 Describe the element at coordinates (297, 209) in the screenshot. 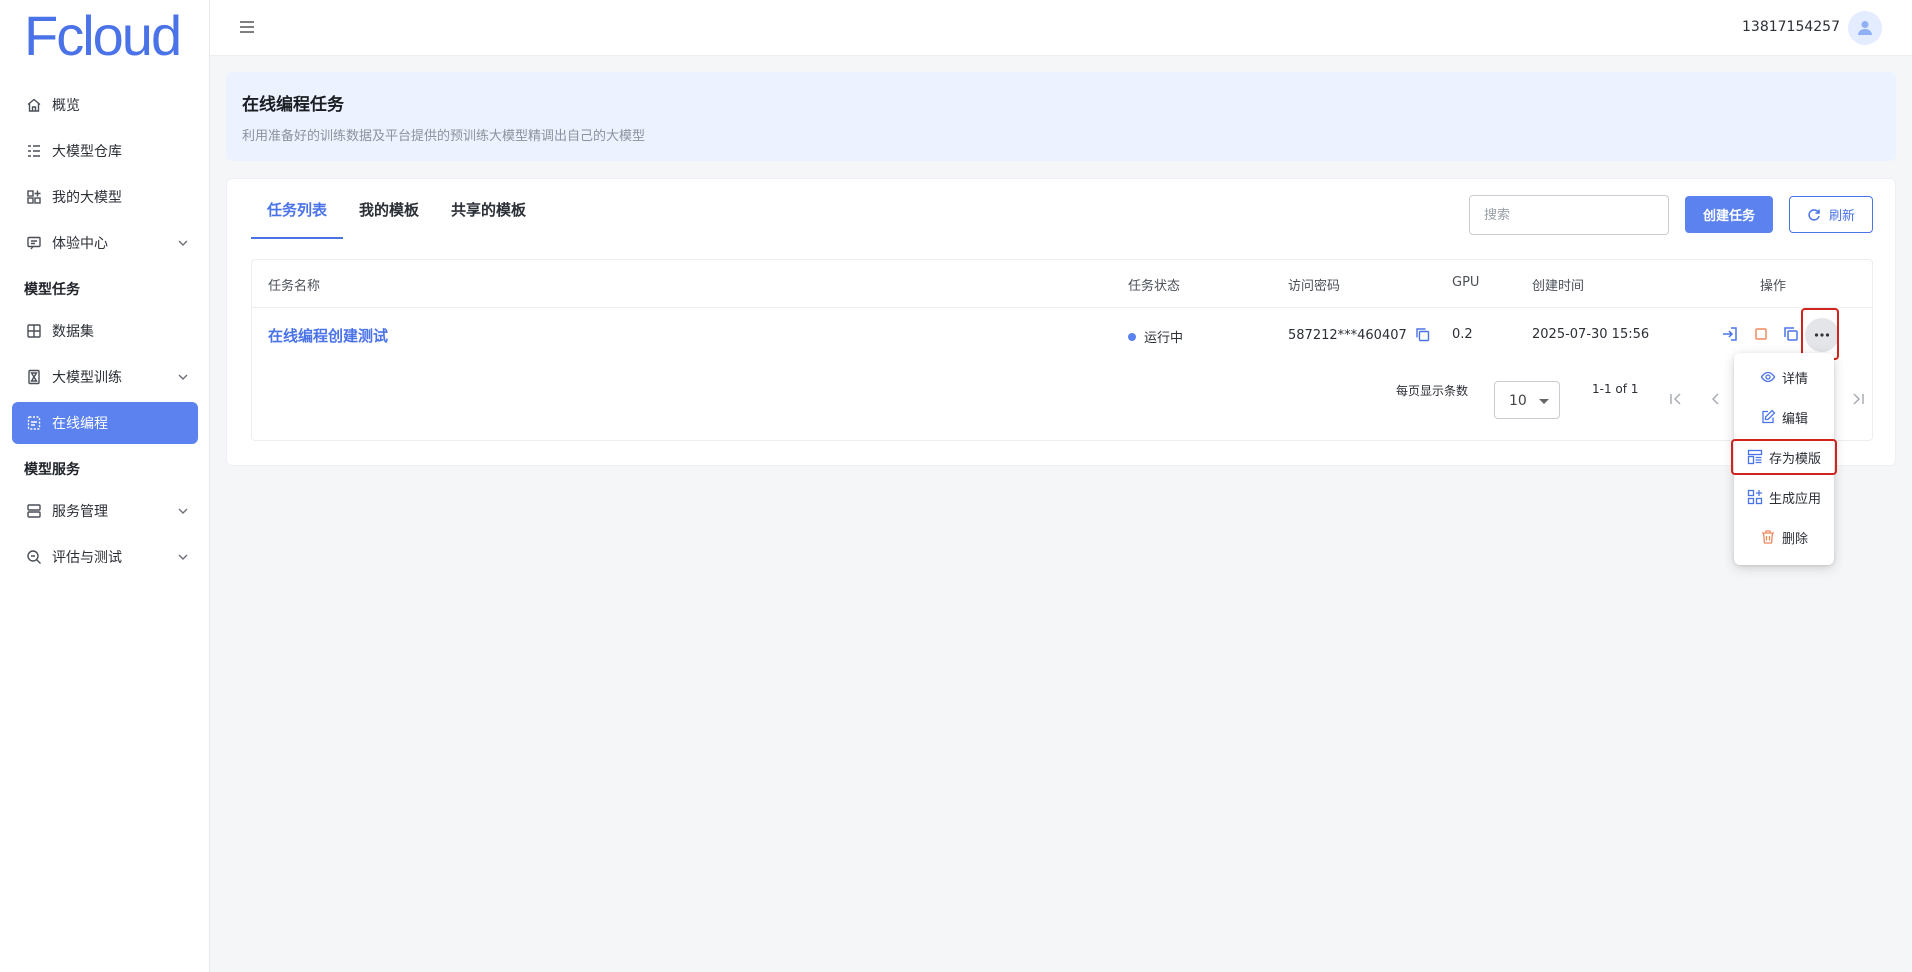

I see `tab-task-list: 任务列表` at that location.